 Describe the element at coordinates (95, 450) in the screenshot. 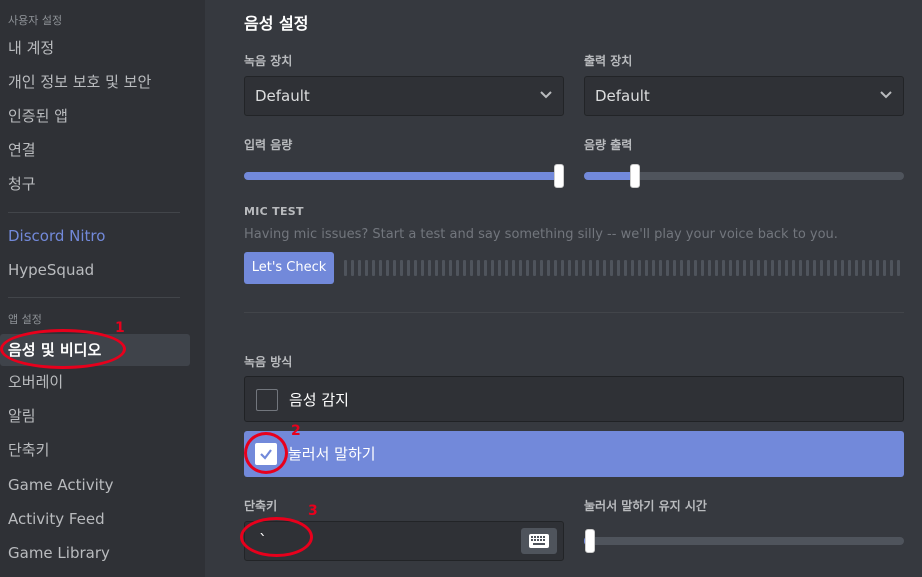

I see `sidebar-item-keybinds: 단축키` at that location.